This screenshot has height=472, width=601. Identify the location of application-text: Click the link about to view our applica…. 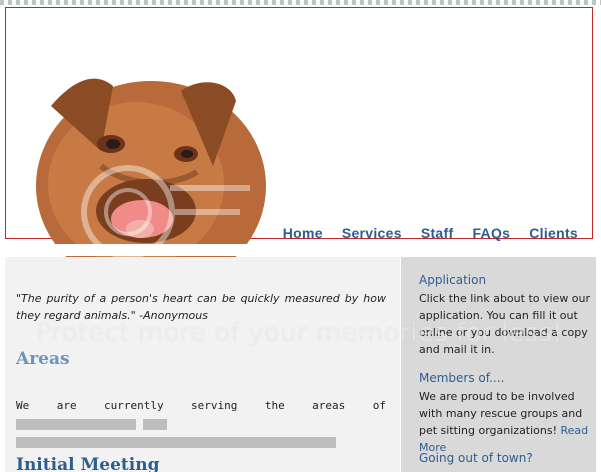
(505, 324).